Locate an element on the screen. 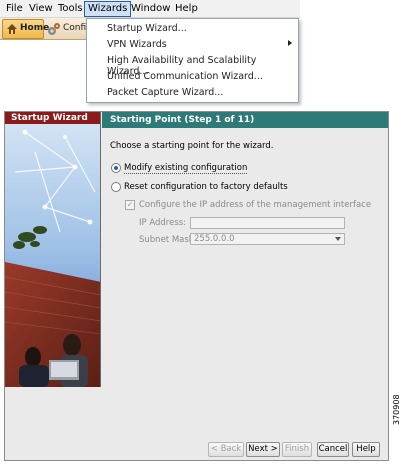  reset-factory-radio is located at coordinates (116, 187).